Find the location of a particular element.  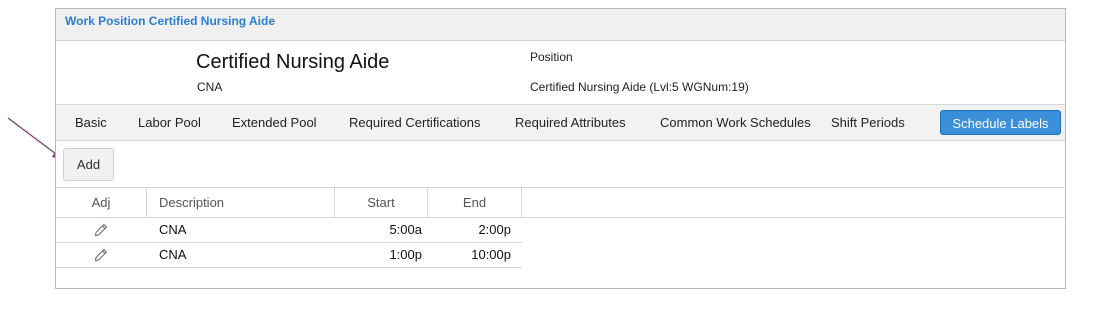

column-header-end: End is located at coordinates (475, 202).